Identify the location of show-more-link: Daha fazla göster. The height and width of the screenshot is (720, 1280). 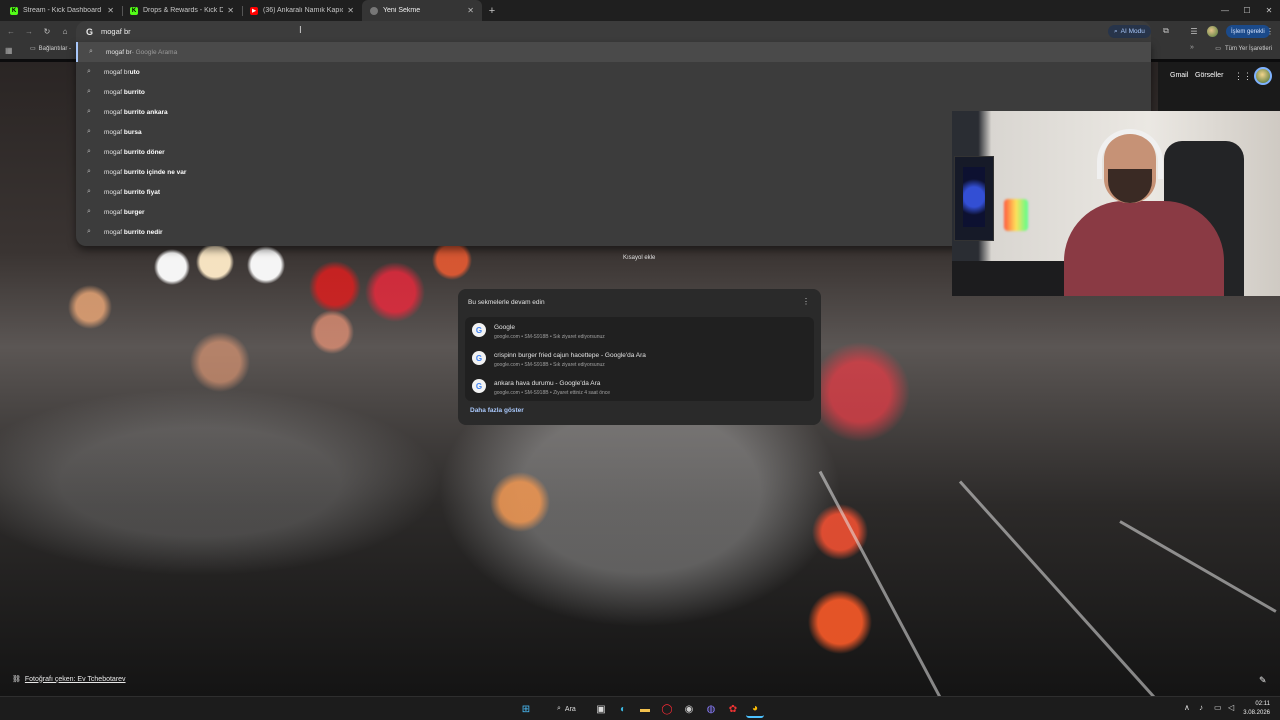
(497, 410).